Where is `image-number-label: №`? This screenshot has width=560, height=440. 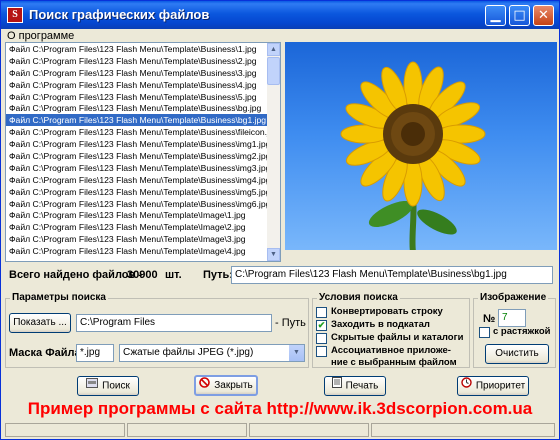 image-number-label: № is located at coordinates (489, 319).